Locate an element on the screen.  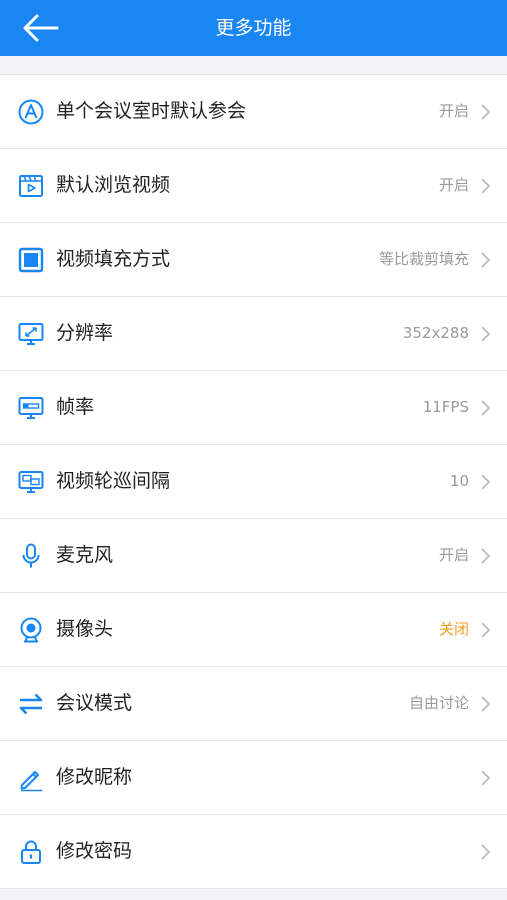
setting-label: 视频轮巡间隔 is located at coordinates (113, 481).